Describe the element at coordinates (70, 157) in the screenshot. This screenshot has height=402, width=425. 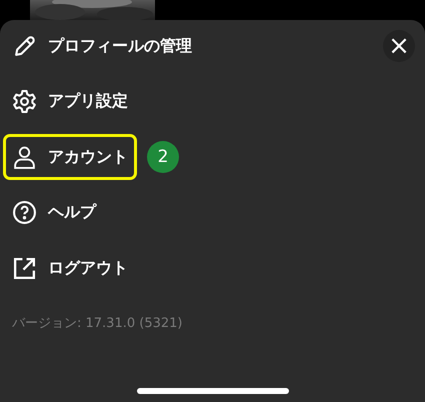
I see `menu-item: アカウント` at that location.